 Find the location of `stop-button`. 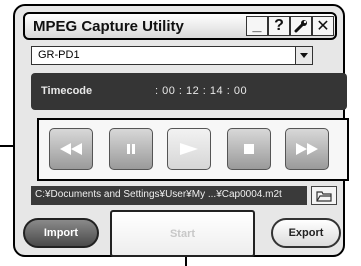

stop-button is located at coordinates (249, 149).